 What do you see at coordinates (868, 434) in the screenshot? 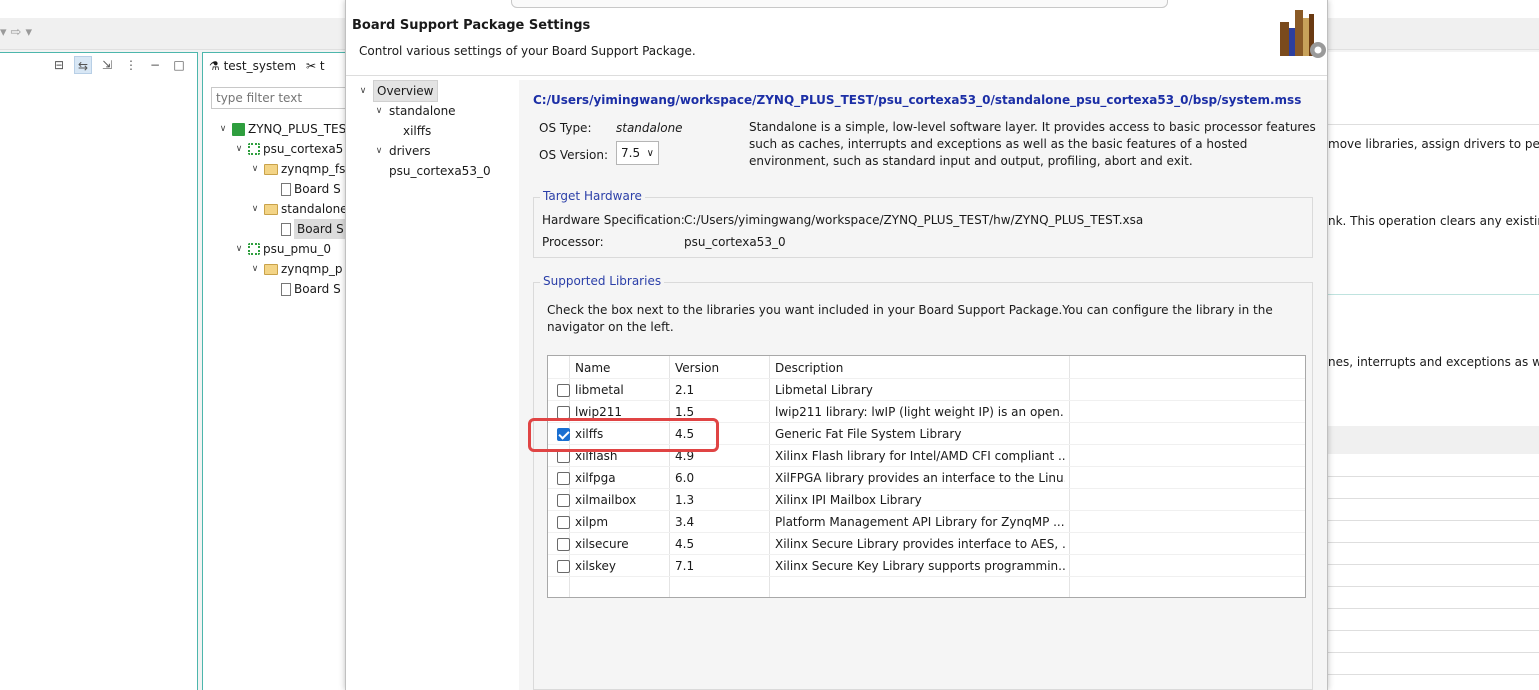
I see `library-description-cell: Generic Fat File System Library` at bounding box center [868, 434].